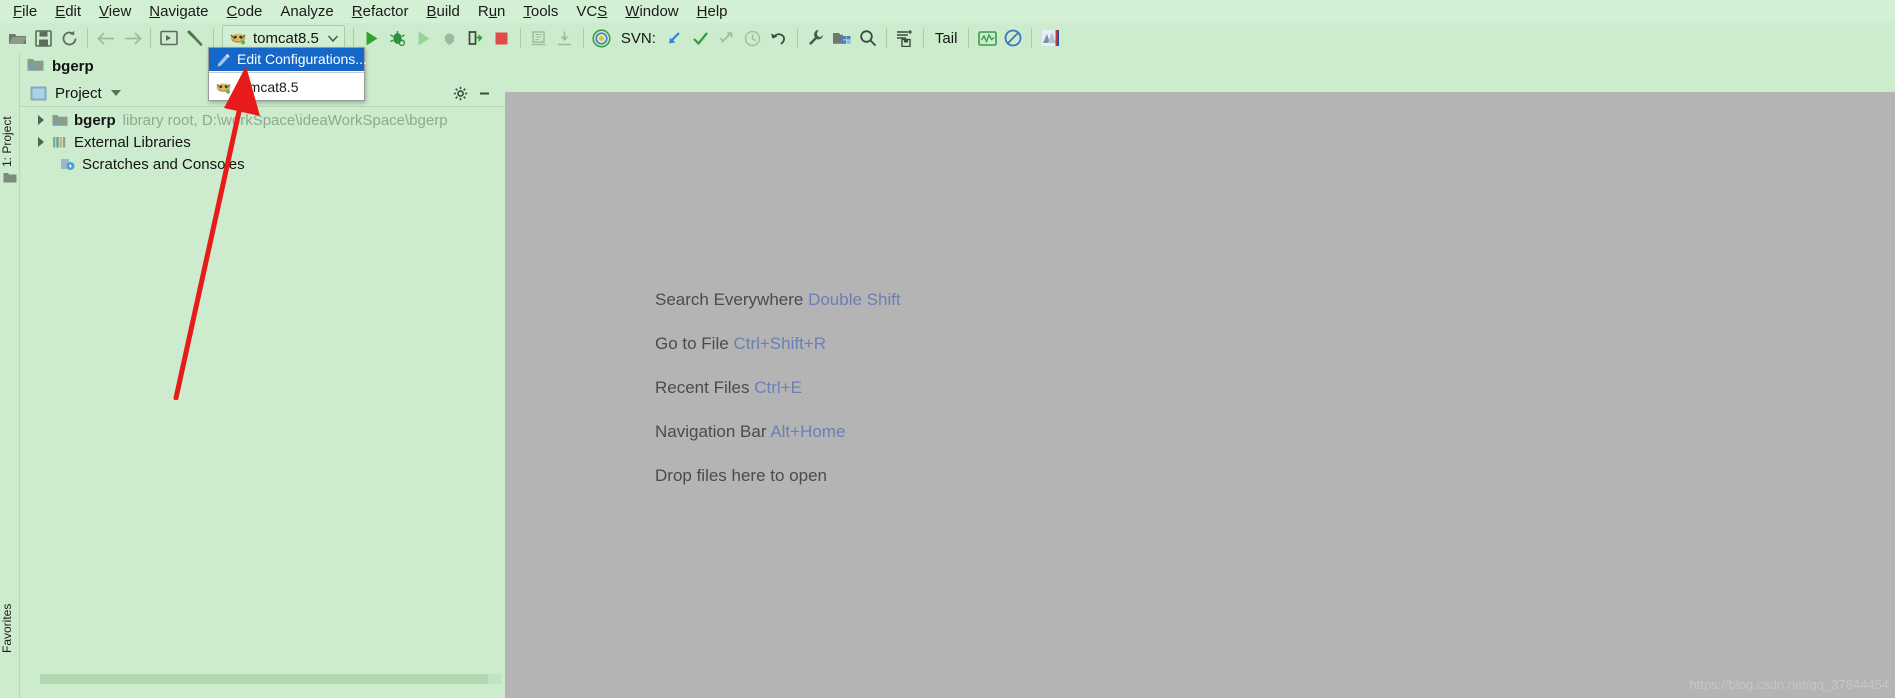  What do you see at coordinates (163, 164) in the screenshot?
I see `tree-item-label: Scratches and Consoles` at bounding box center [163, 164].